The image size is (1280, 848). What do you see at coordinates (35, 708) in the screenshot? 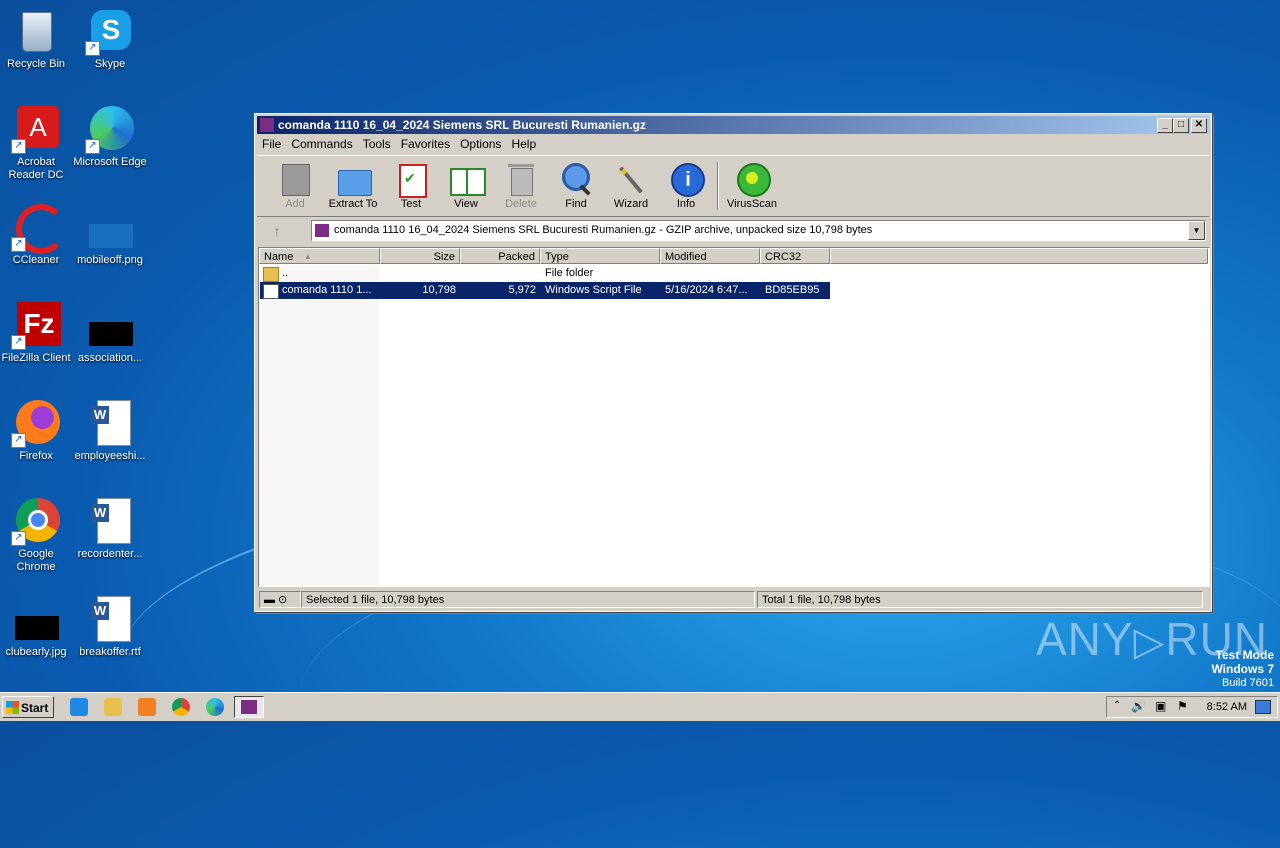
I see `start-label: Start` at bounding box center [35, 708].